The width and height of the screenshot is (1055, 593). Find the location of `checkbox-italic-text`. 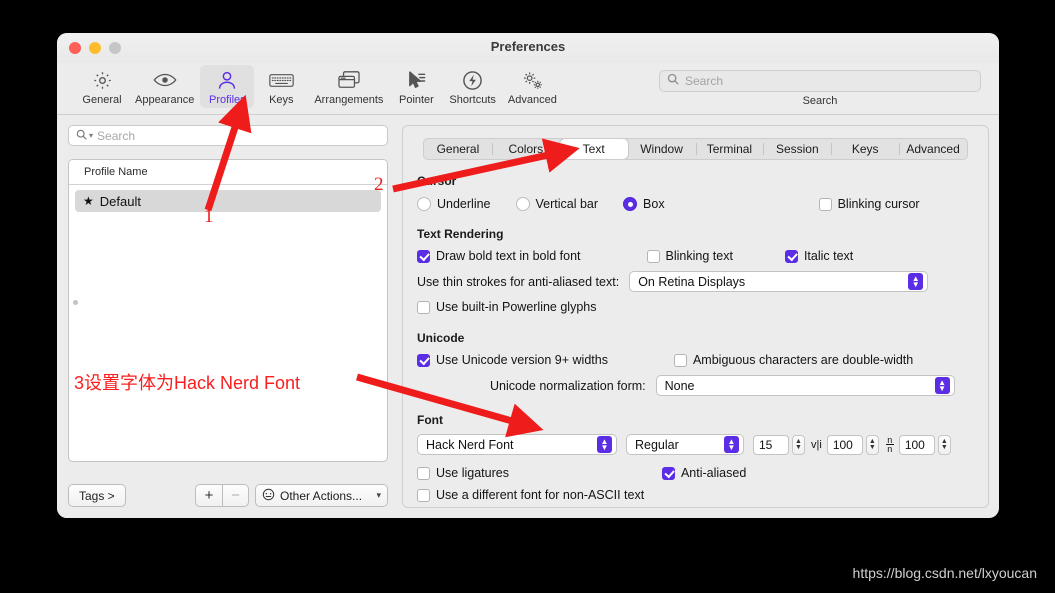

checkbox-italic-text is located at coordinates (791, 256).